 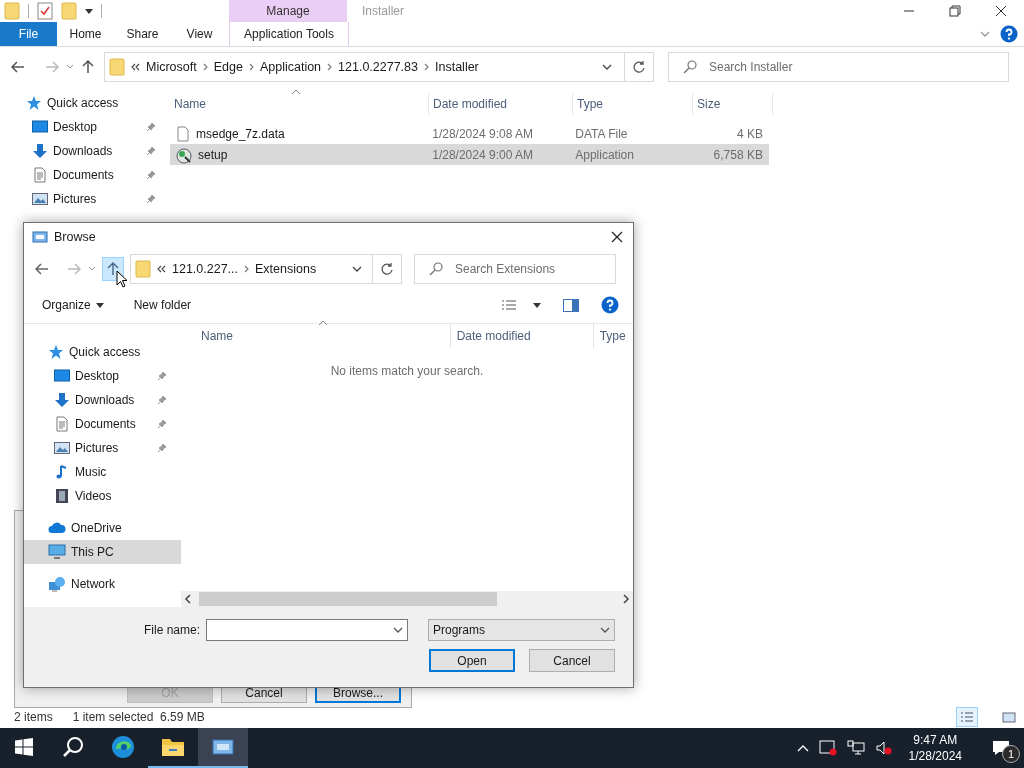 What do you see at coordinates (521, 630) in the screenshot?
I see `file-type-dropdown: Programs` at bounding box center [521, 630].